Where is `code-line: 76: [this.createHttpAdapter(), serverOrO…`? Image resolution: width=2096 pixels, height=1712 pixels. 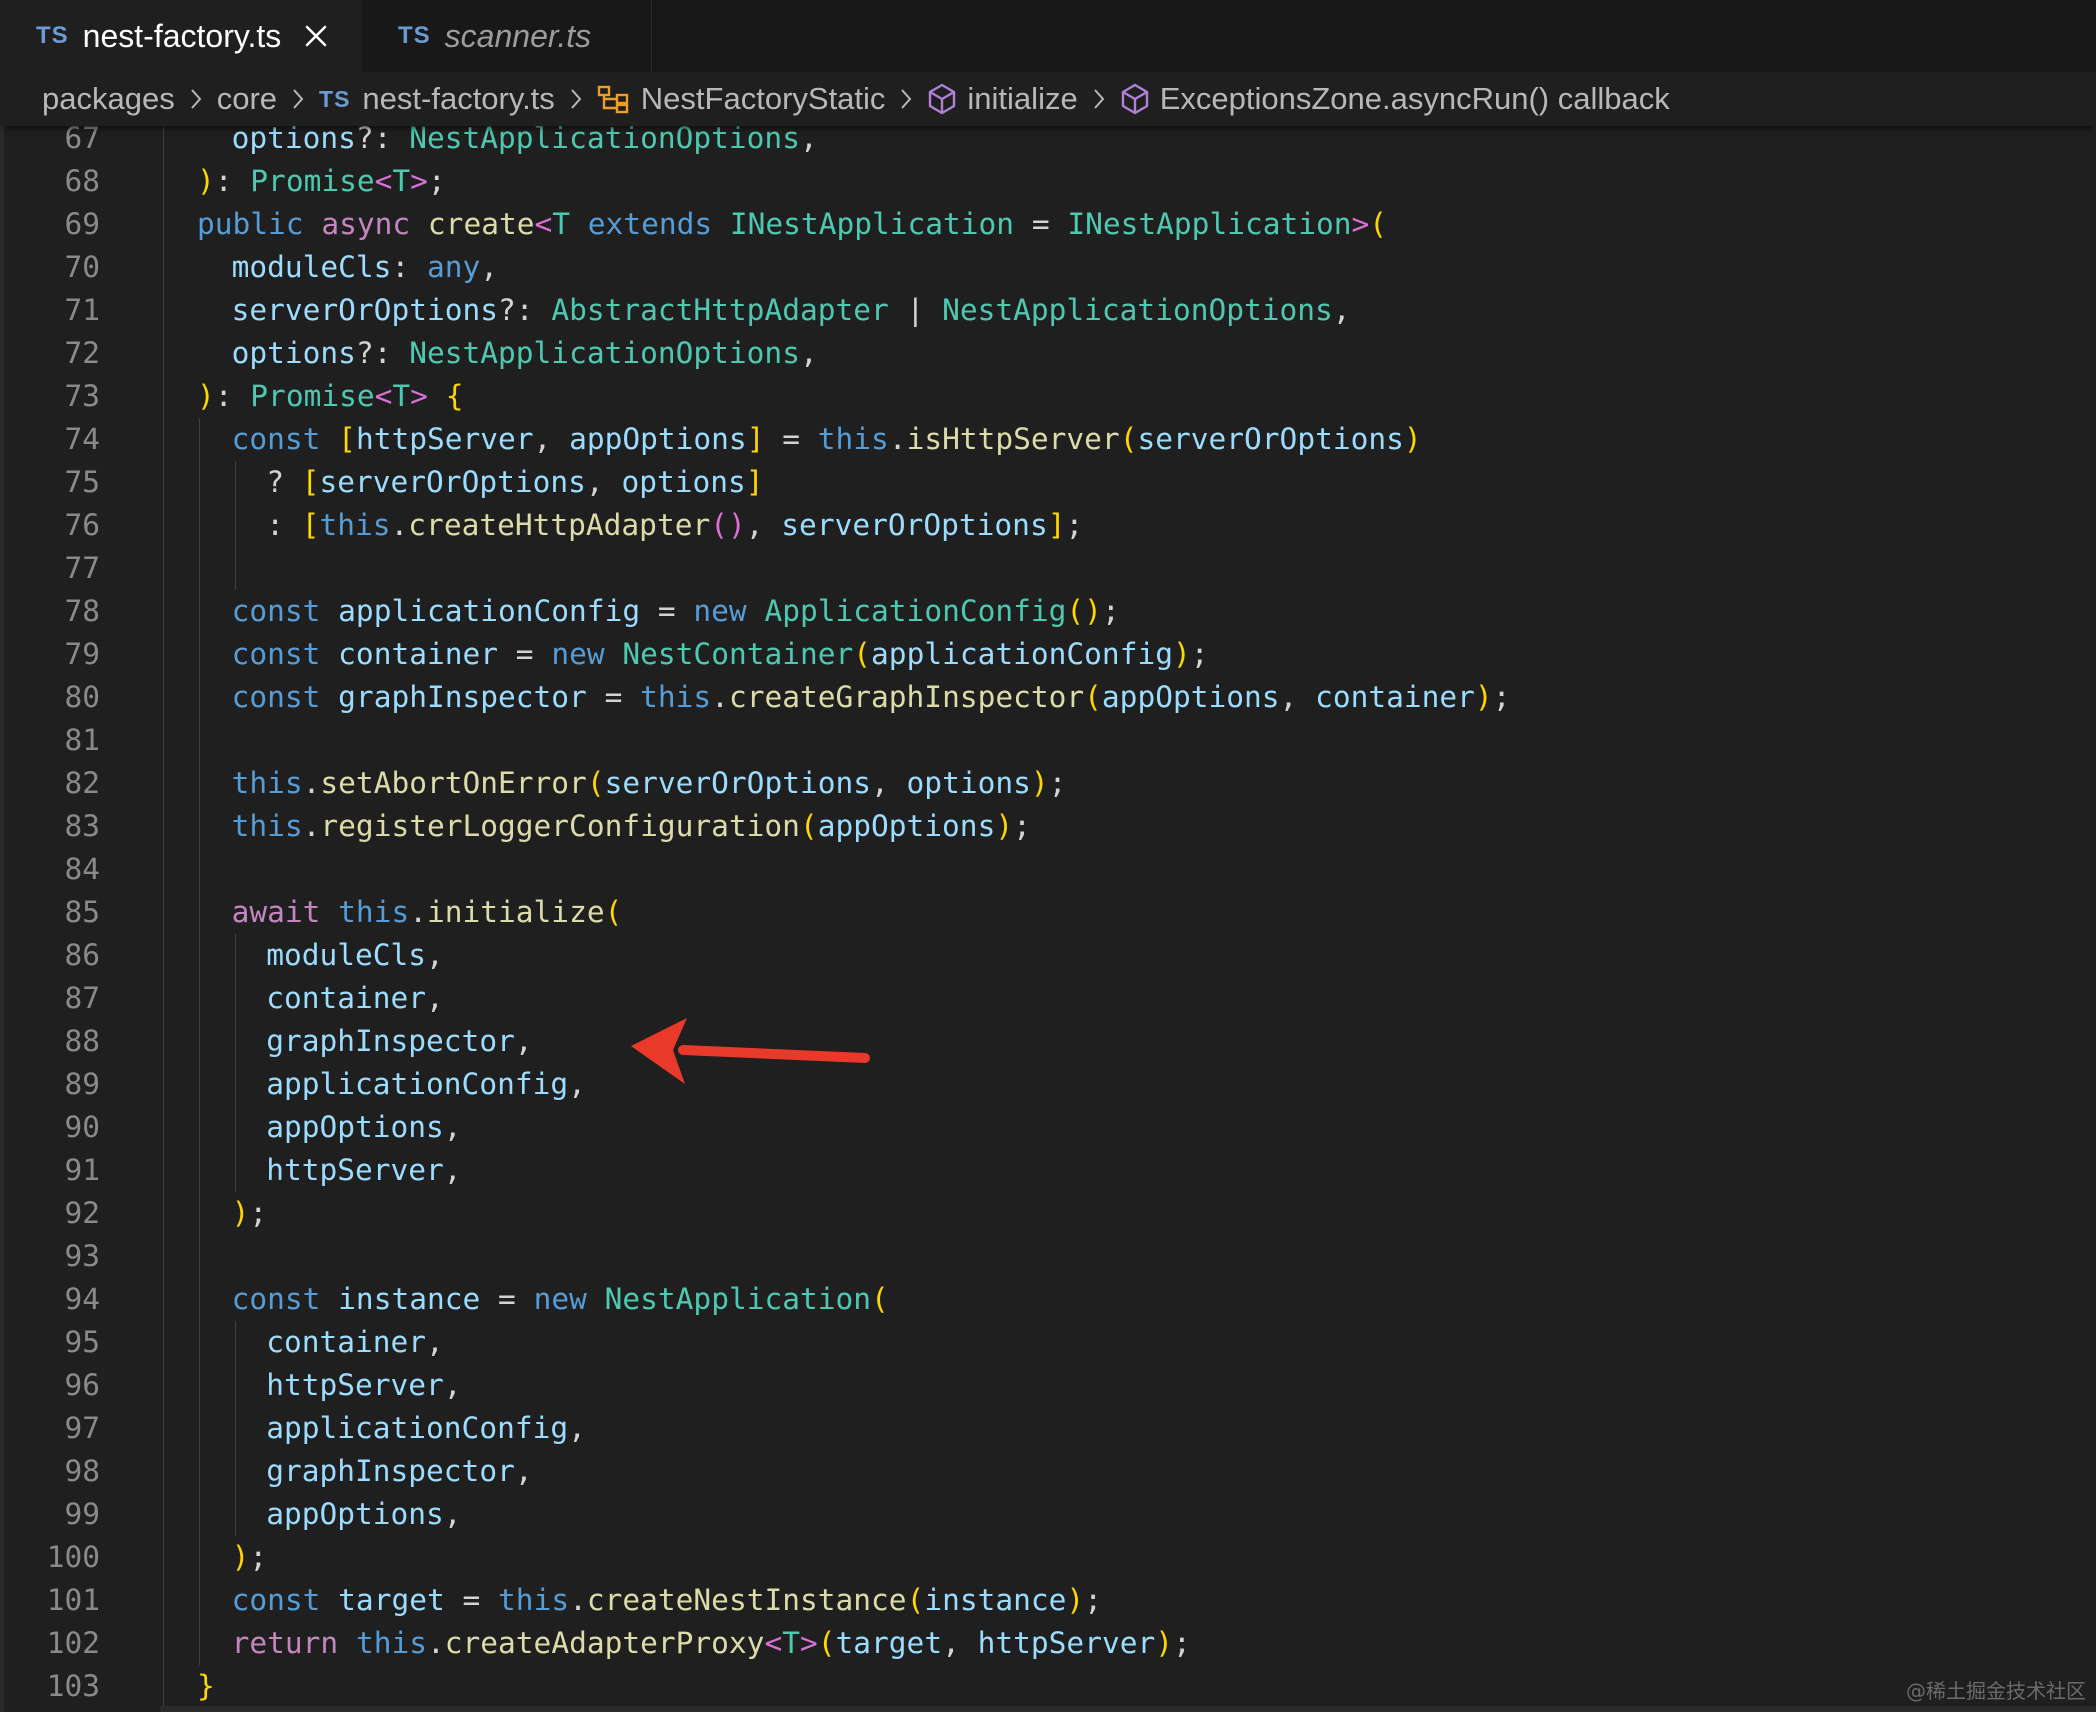
code-line: 76: [this.createHttpAdapter(), serverOrO… is located at coordinates (1048, 525).